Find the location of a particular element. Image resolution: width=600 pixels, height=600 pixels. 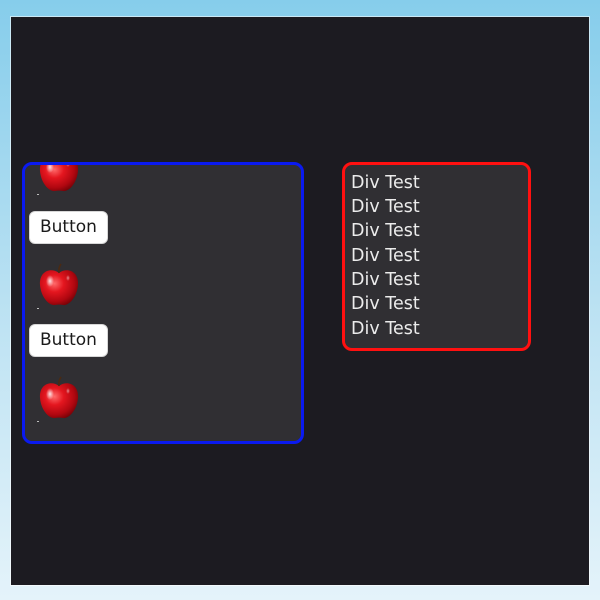

scroll-button-2: Button is located at coordinates (68, 340).